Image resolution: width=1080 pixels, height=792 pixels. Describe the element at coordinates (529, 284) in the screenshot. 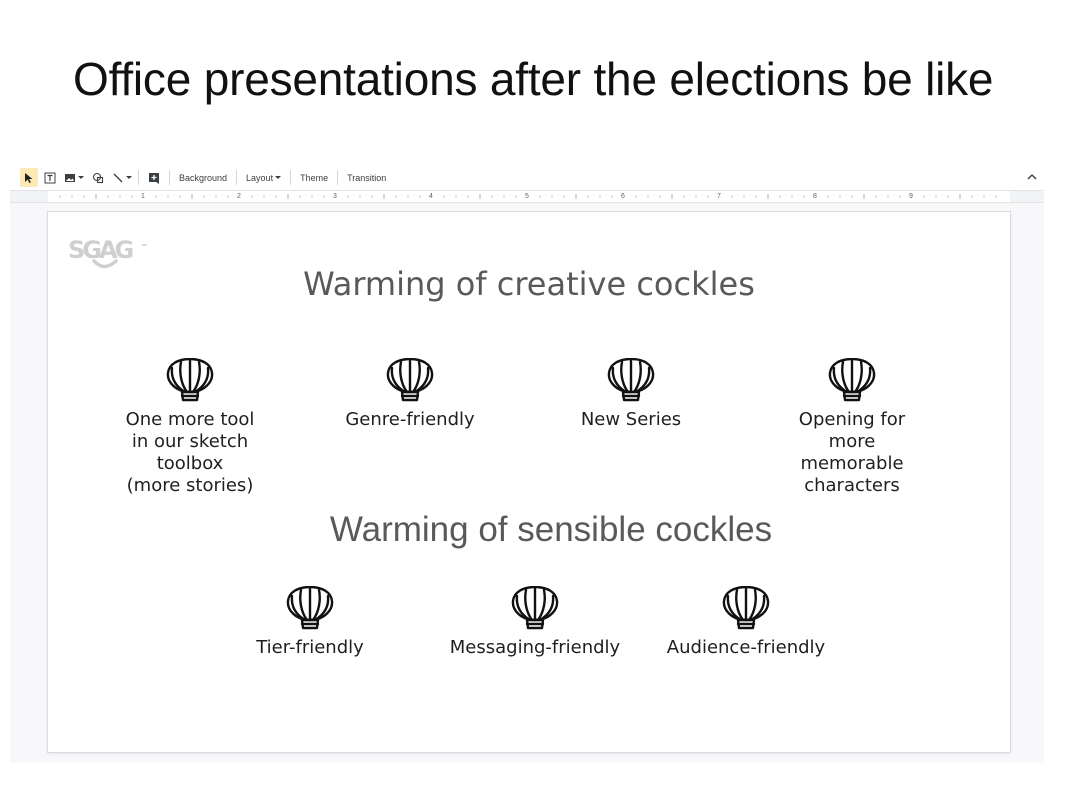

I see `section-title-creative: Warming of creative cockles` at that location.